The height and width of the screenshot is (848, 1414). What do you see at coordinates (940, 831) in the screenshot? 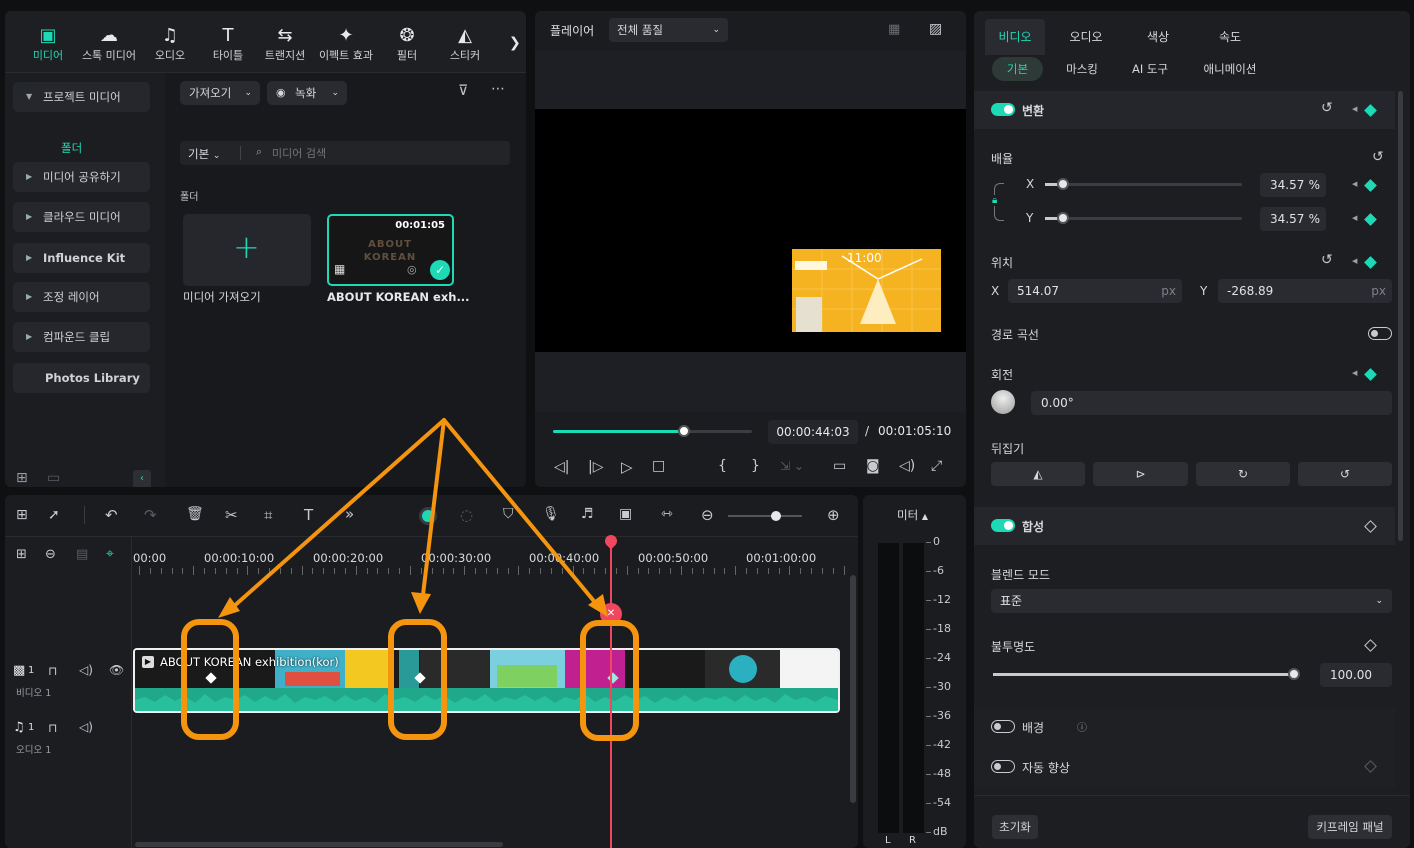
I see `meter-scale-label: dB` at bounding box center [940, 831].